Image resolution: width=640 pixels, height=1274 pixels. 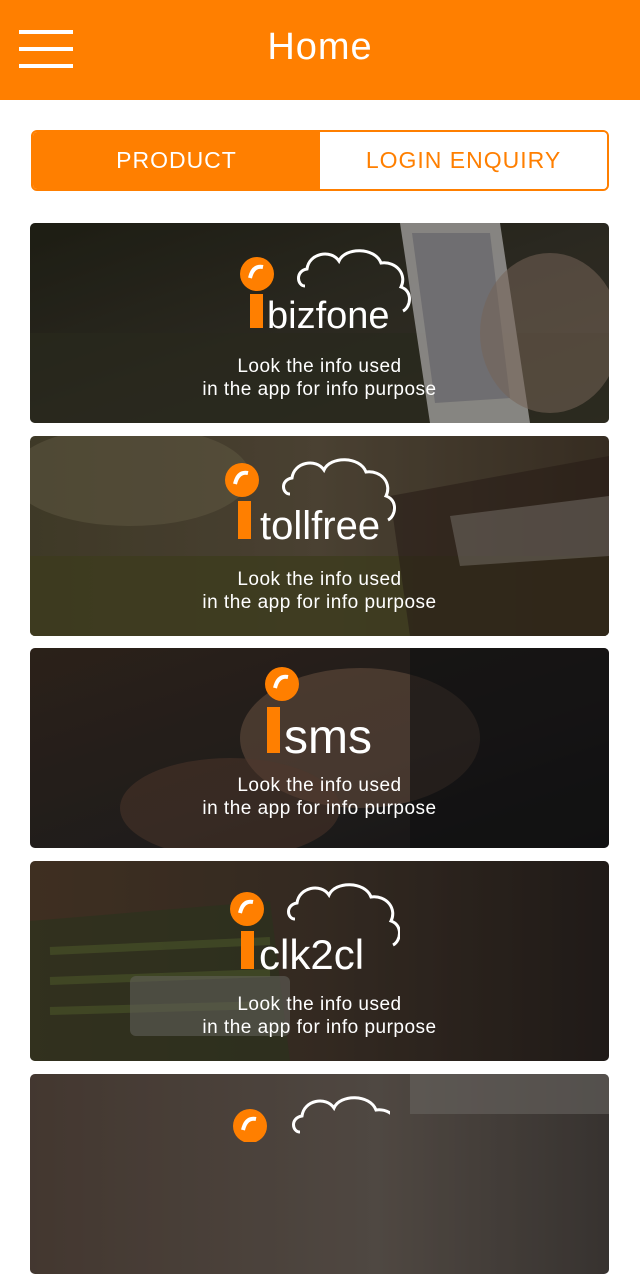 What do you see at coordinates (310, 502) in the screenshot?
I see `tollfree-logo: tollfree` at bounding box center [310, 502].